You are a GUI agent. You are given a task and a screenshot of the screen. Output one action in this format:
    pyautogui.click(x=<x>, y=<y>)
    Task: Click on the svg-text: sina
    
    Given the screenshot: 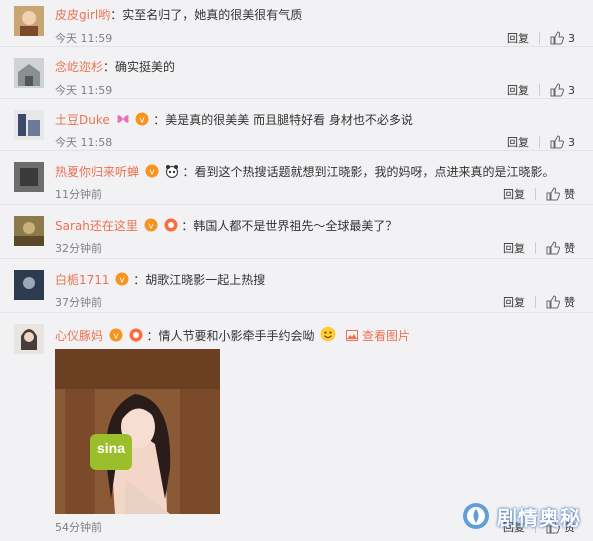 What is the action you would take?
    pyautogui.click(x=111, y=448)
    